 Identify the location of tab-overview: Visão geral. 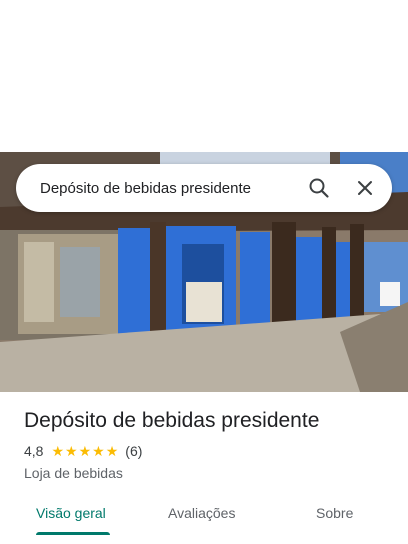
(71, 513).